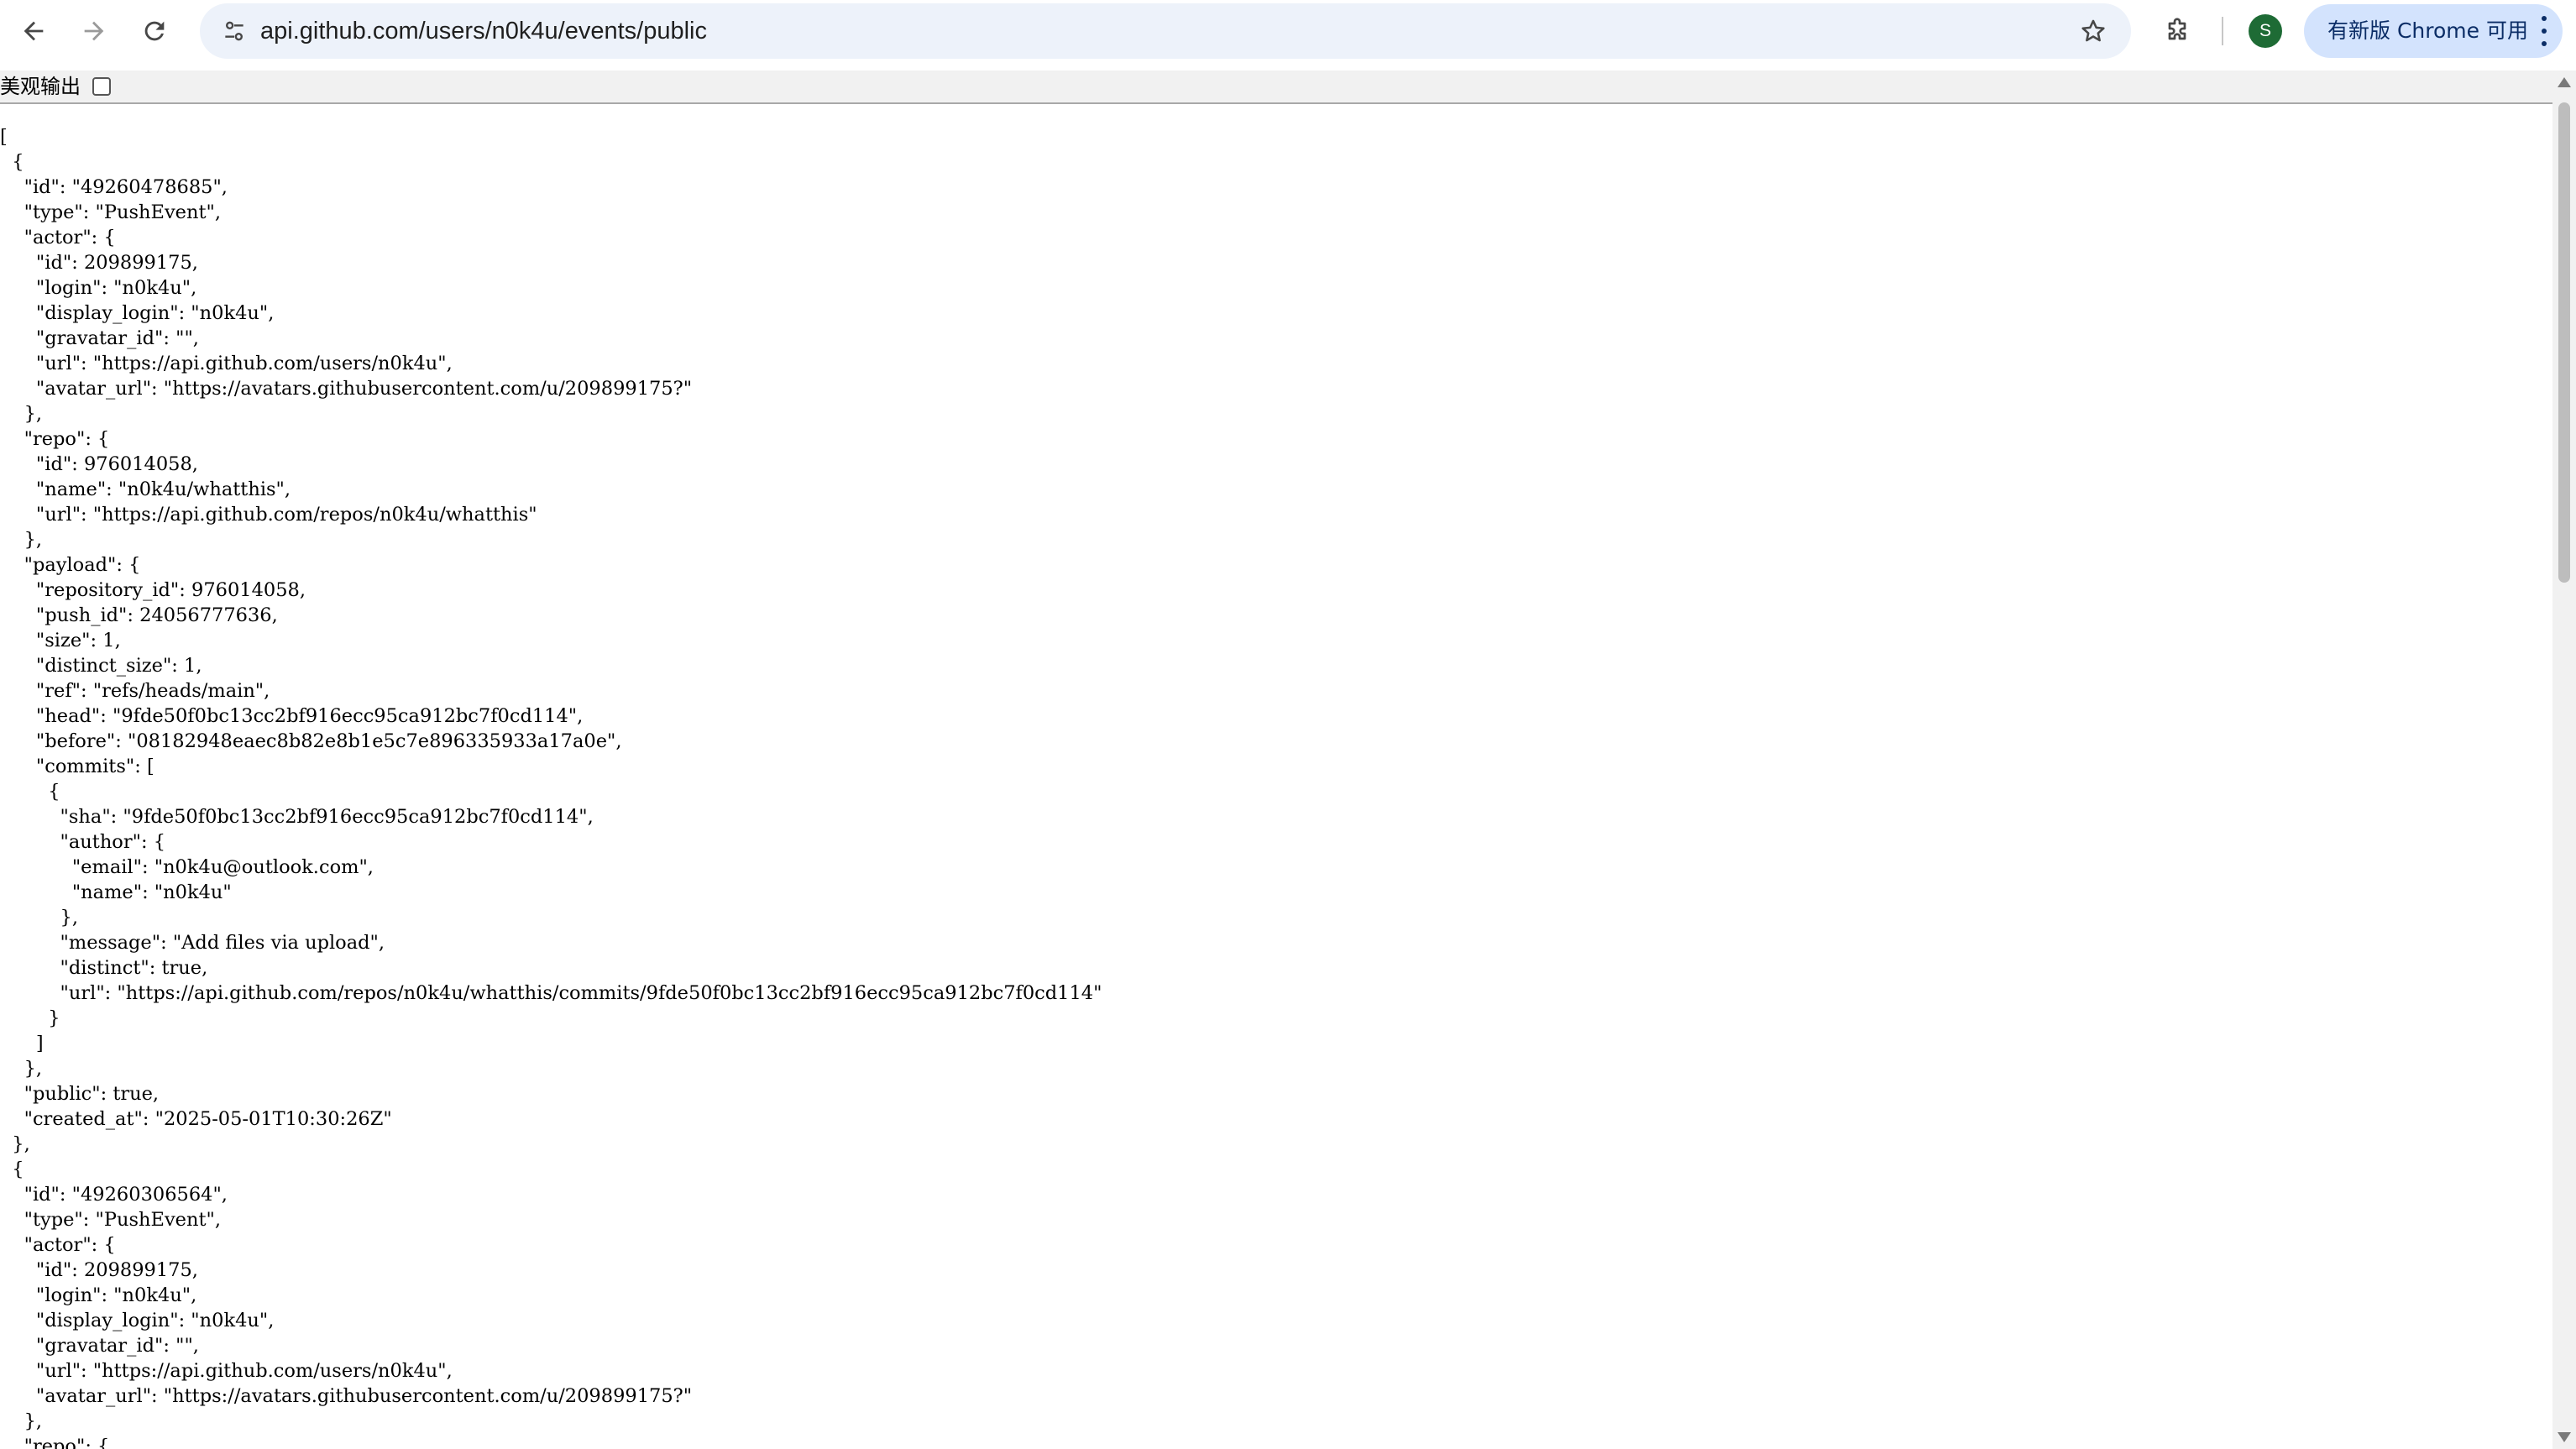 The height and width of the screenshot is (1449, 2576). I want to click on vertical-scrollbar, so click(2564, 760).